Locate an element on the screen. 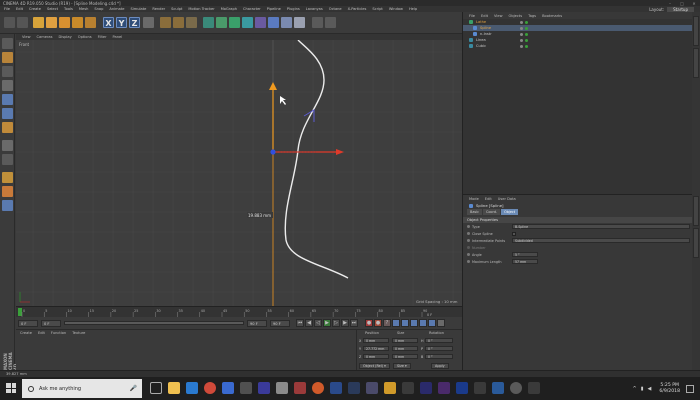 This screenshot has width=700, height=400. scale-key-icon is located at coordinates (405, 323).